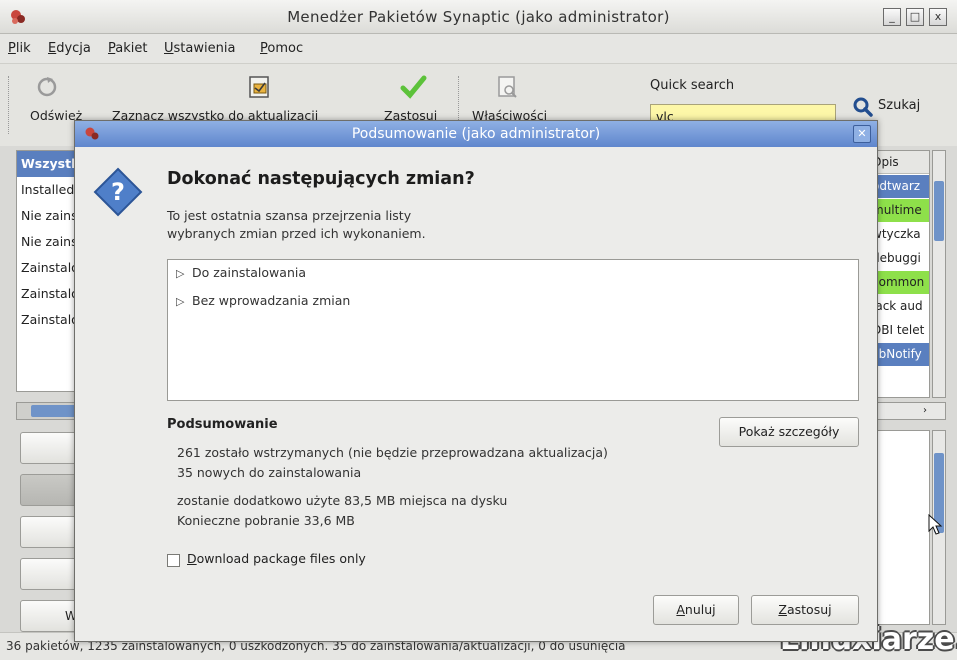 This screenshot has width=957, height=660. I want to click on package-row: libNotify, so click(900, 354).